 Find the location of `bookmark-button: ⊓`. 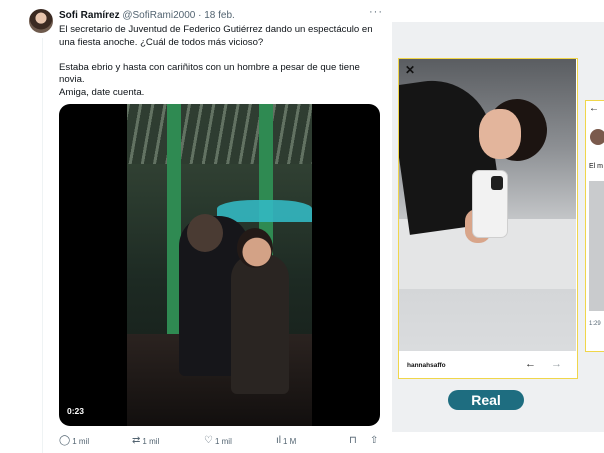

bookmark-button: ⊓ is located at coordinates (353, 441).